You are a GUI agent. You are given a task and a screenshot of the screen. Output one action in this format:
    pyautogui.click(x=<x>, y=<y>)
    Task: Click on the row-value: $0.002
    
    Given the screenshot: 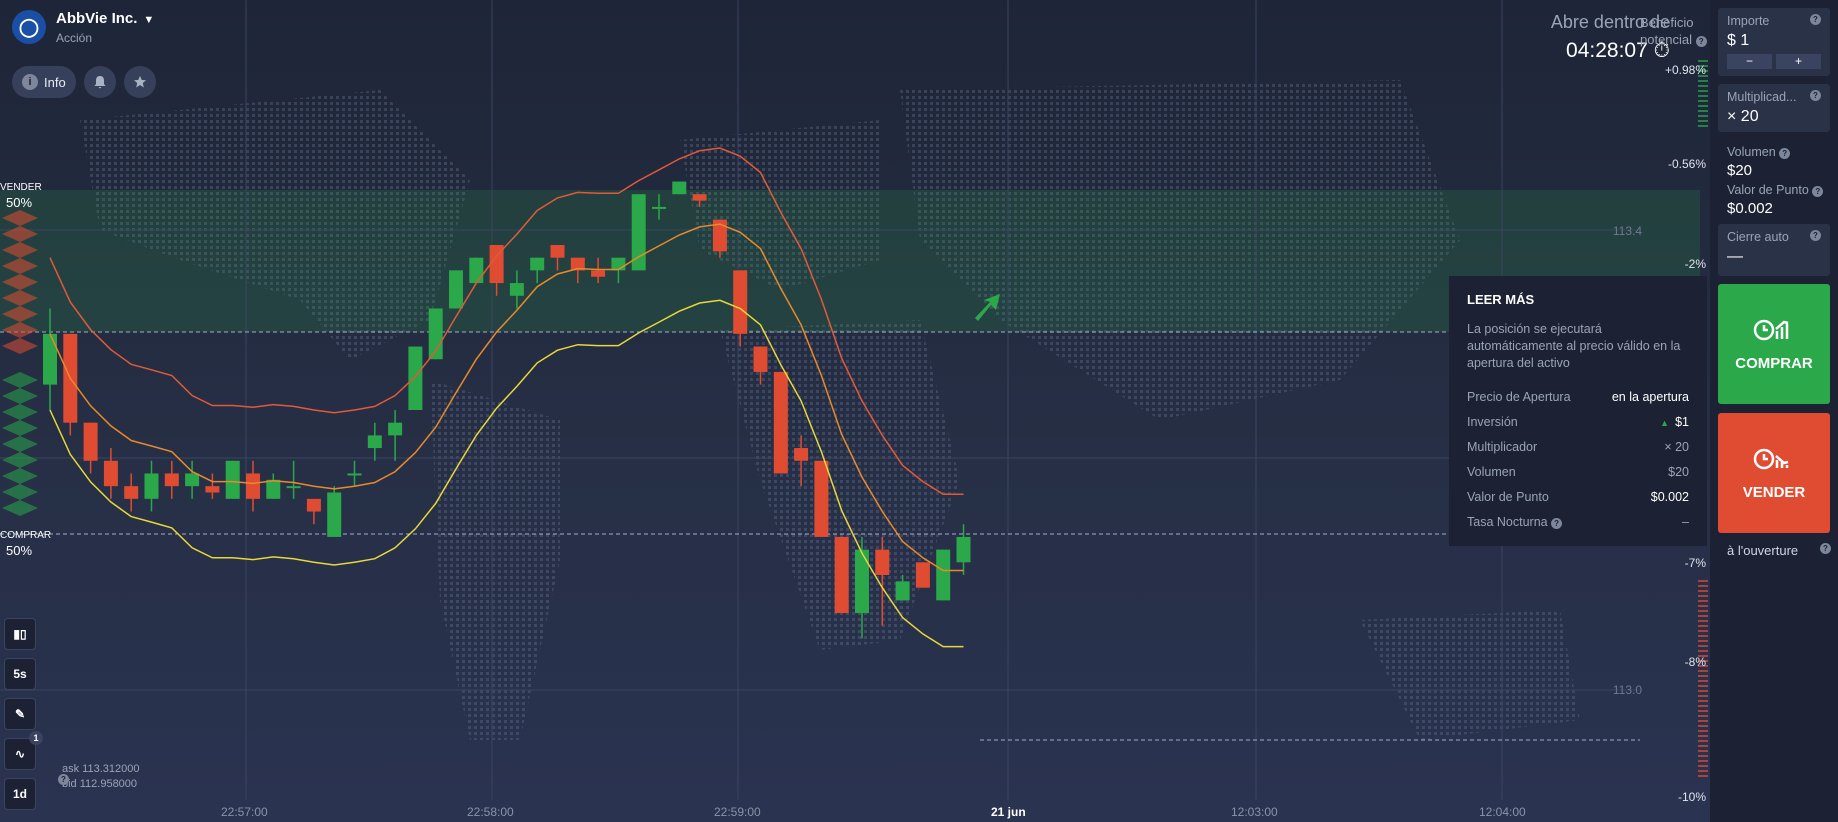 What is the action you would take?
    pyautogui.click(x=1669, y=496)
    